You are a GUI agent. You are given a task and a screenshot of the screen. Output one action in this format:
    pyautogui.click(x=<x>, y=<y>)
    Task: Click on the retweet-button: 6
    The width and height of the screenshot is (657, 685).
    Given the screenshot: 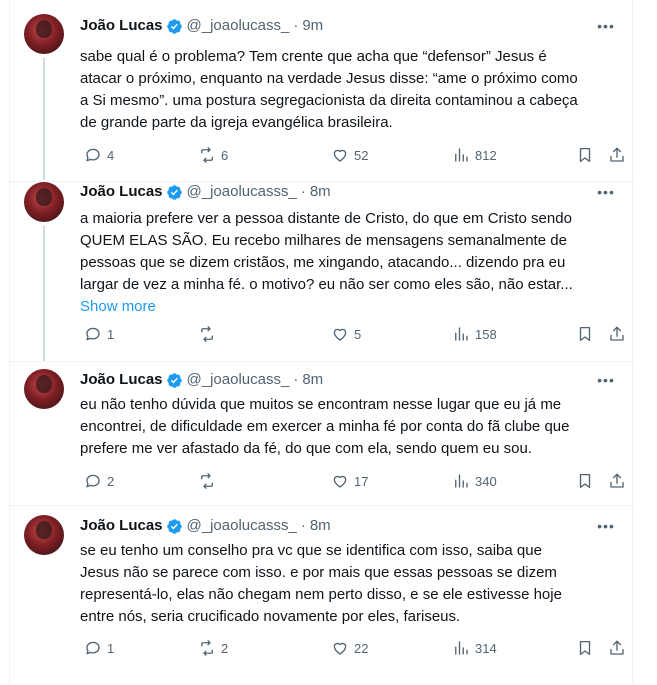 What is the action you would take?
    pyautogui.click(x=213, y=155)
    